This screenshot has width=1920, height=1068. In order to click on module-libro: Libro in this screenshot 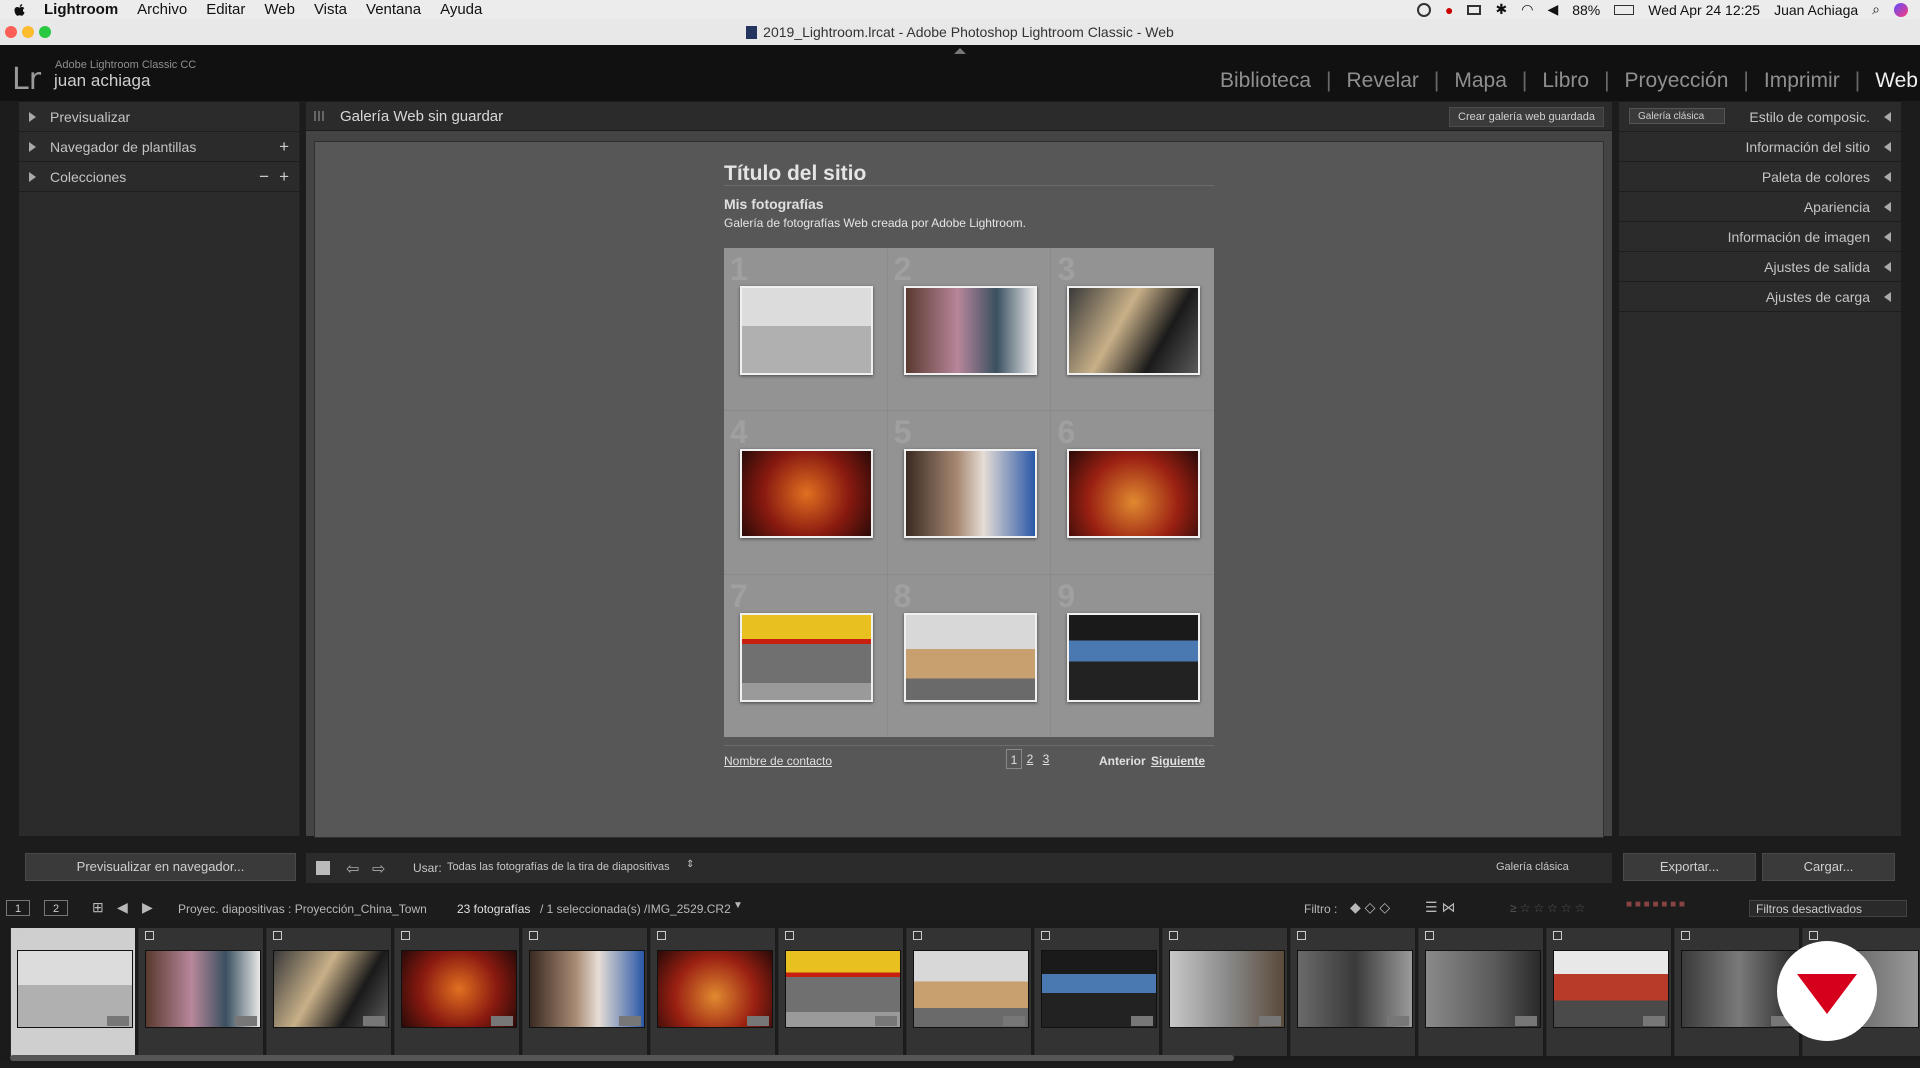, I will do `click(1565, 81)`.